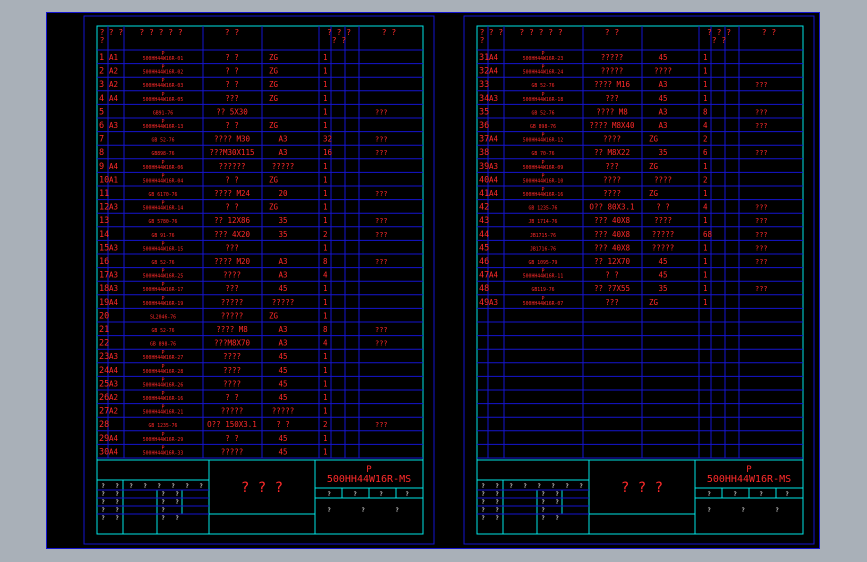  Describe the element at coordinates (274, 315) in the screenshot. I see `material: ZG` at that location.